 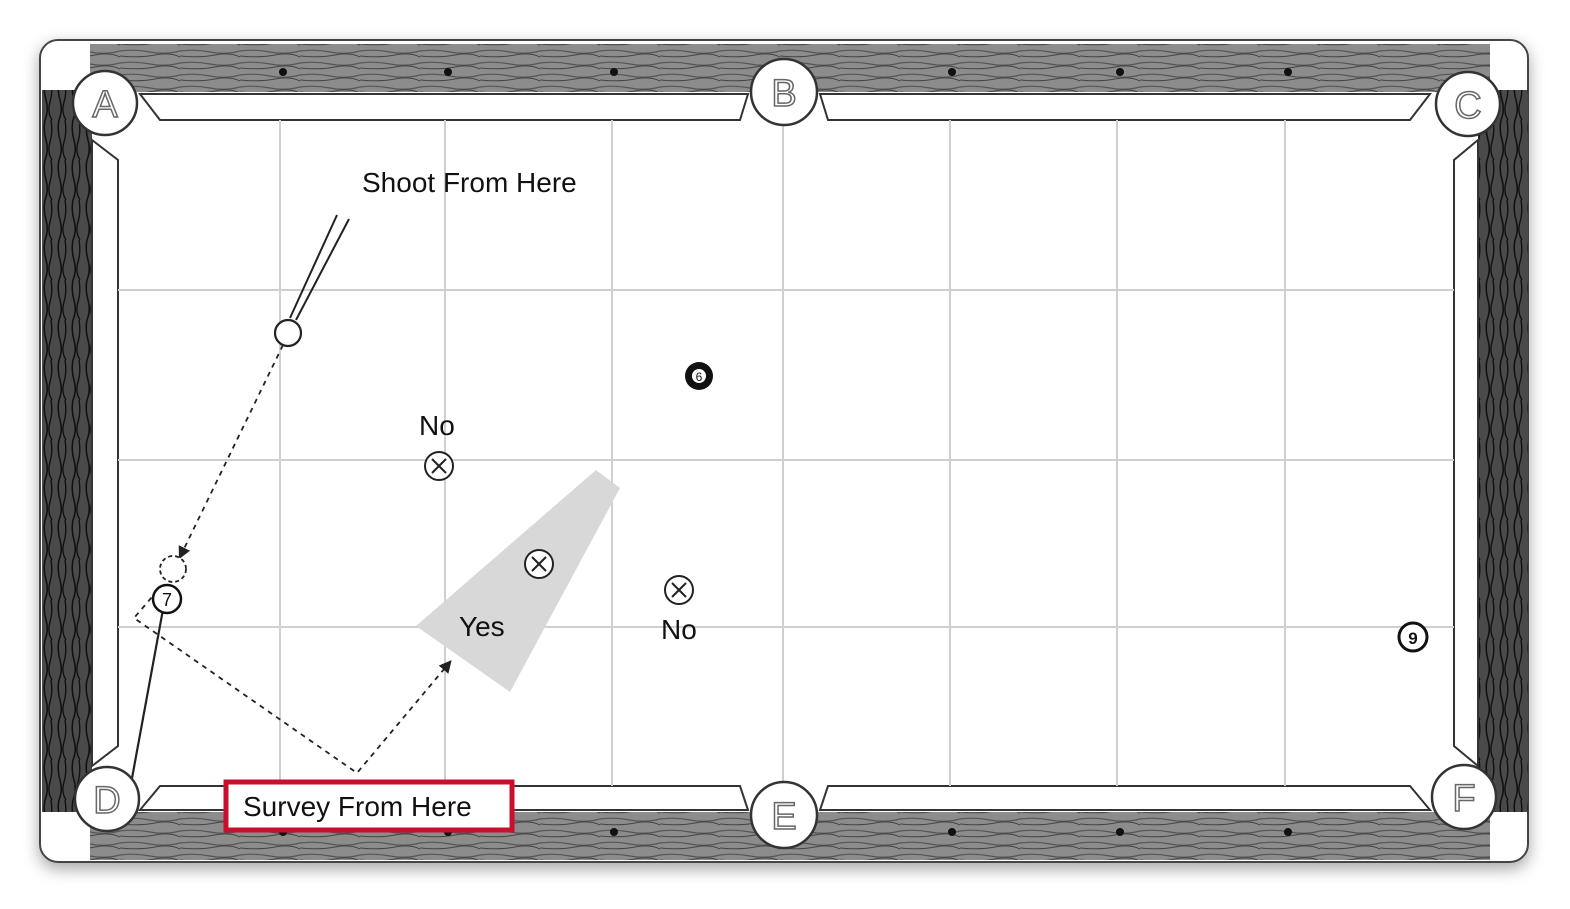 I want to click on ball-six: 6, so click(x=699, y=376).